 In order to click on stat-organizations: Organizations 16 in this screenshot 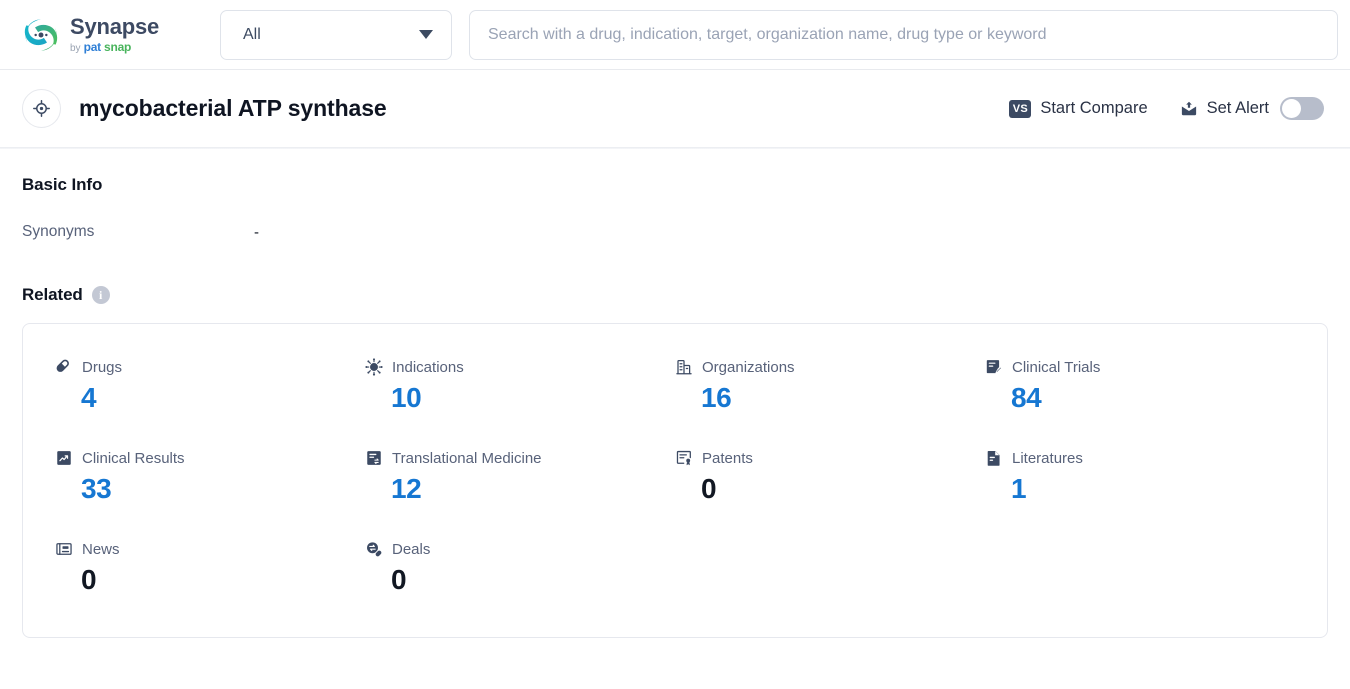, I will do `click(830, 386)`.